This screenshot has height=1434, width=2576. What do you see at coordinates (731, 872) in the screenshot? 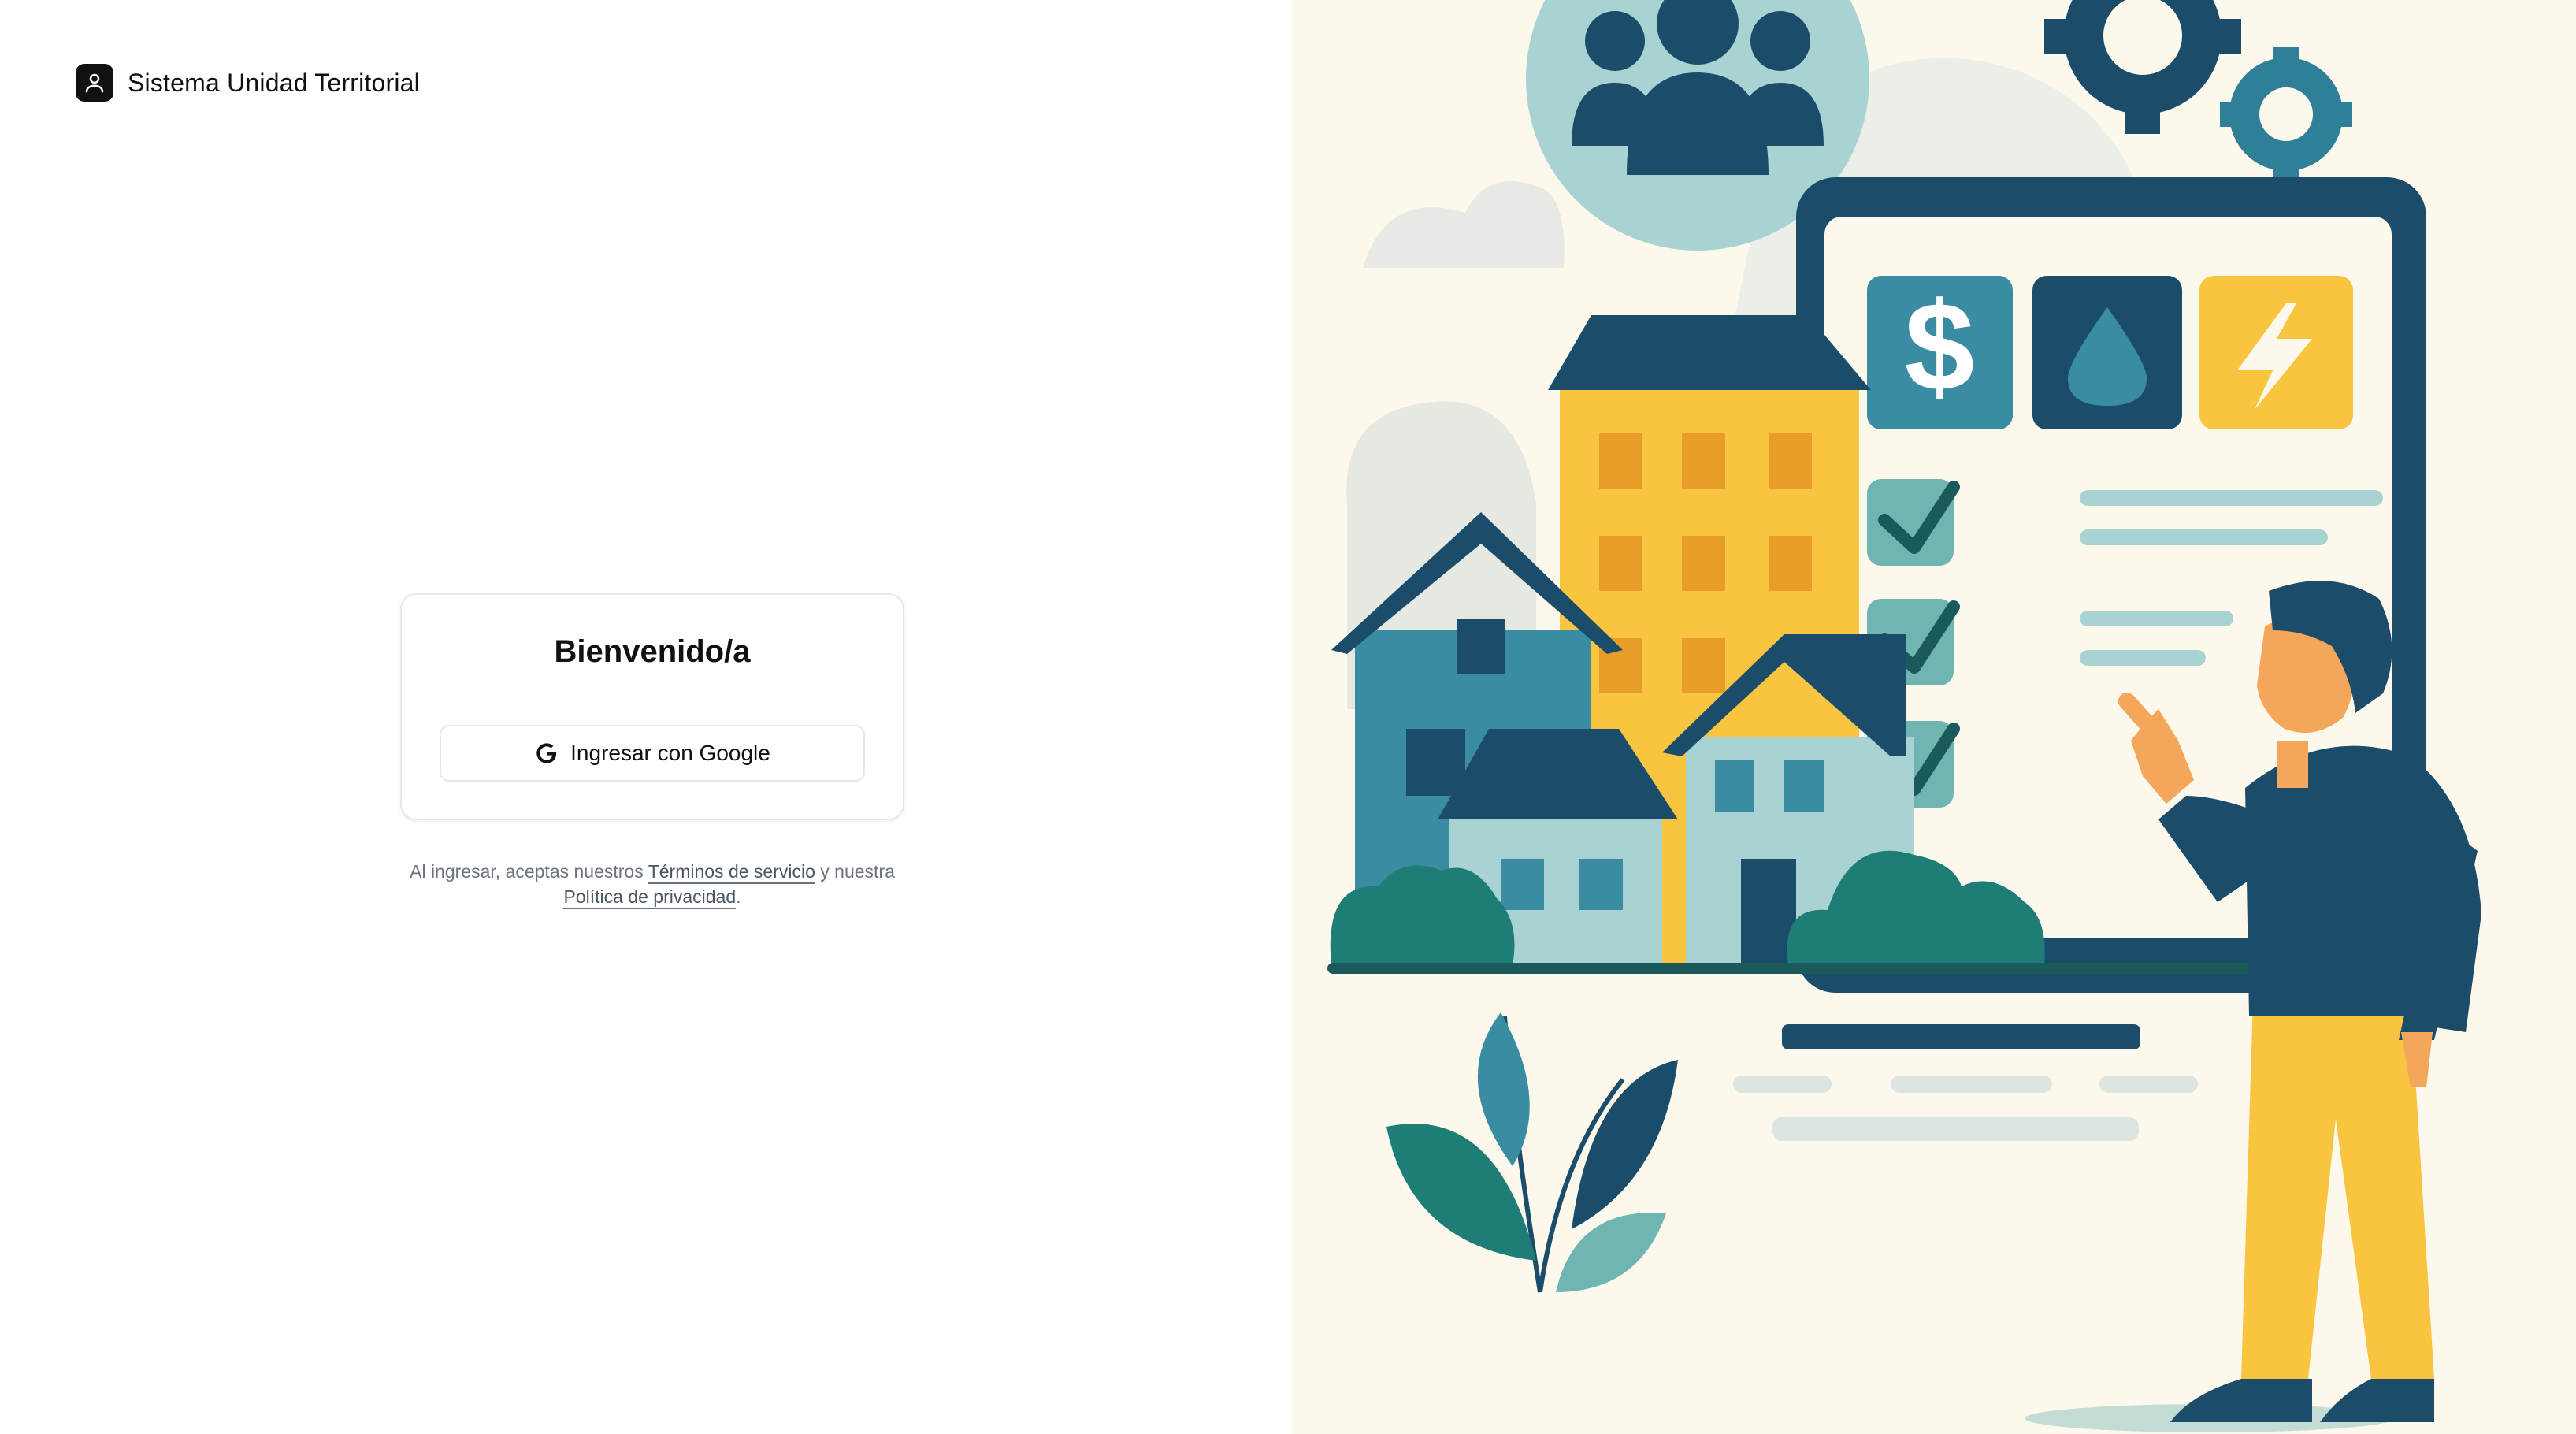
I see `terms-of-service-link: Términos de servicio` at bounding box center [731, 872].